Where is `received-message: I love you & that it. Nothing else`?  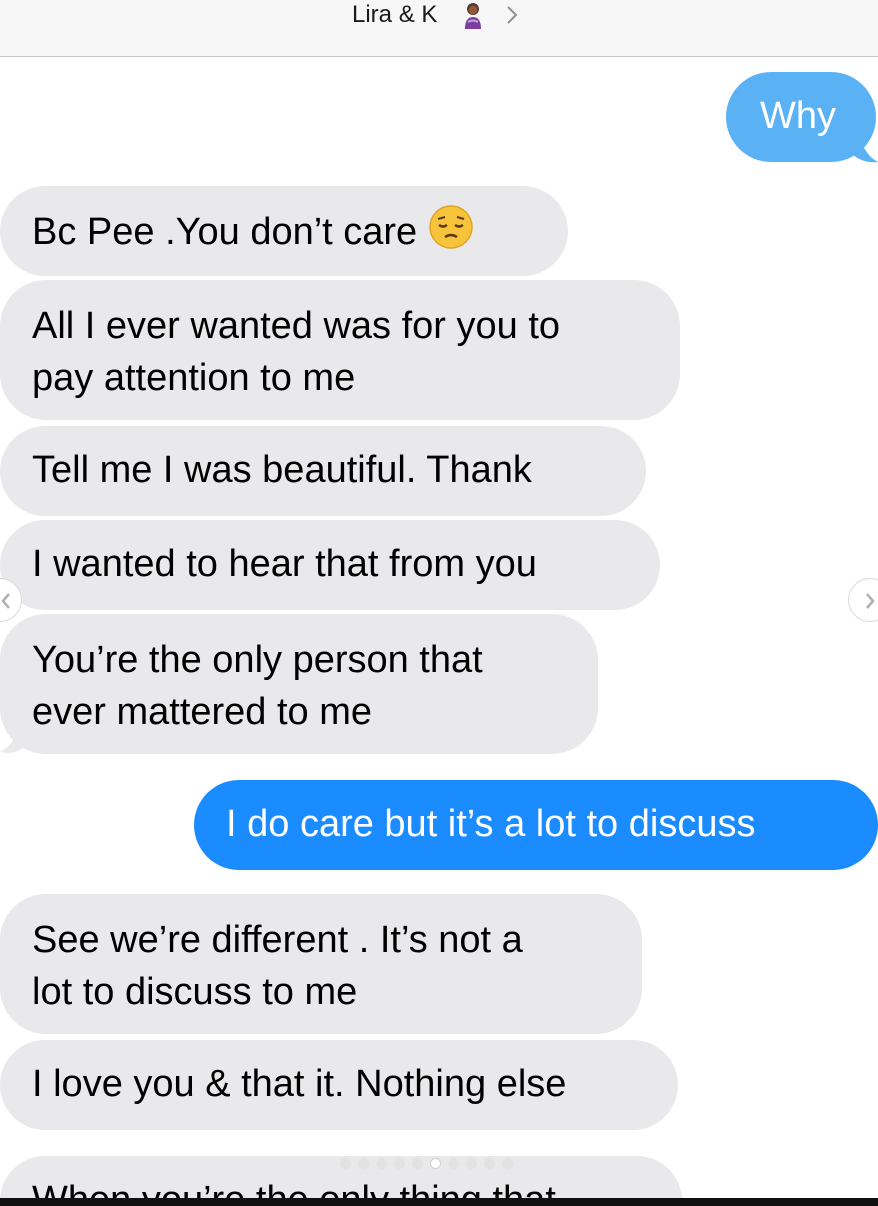
received-message: I love you & that it. Nothing else is located at coordinates (339, 1085).